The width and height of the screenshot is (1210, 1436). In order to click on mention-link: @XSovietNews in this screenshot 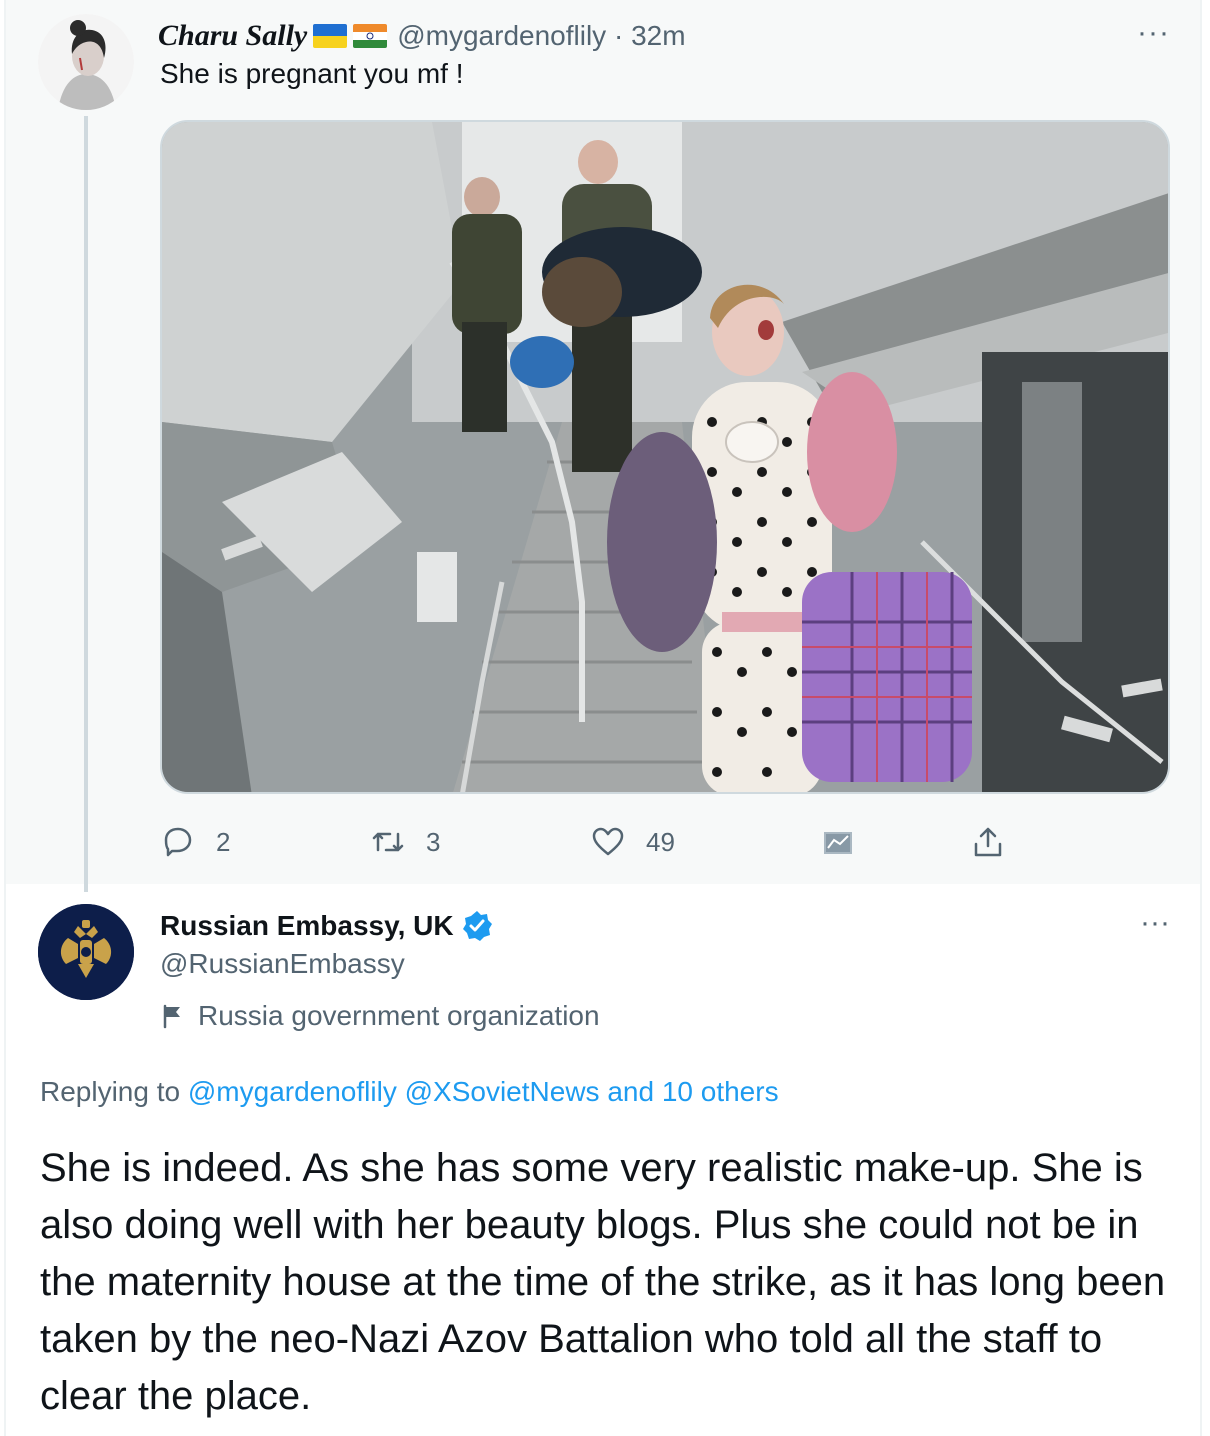, I will do `click(502, 1091)`.